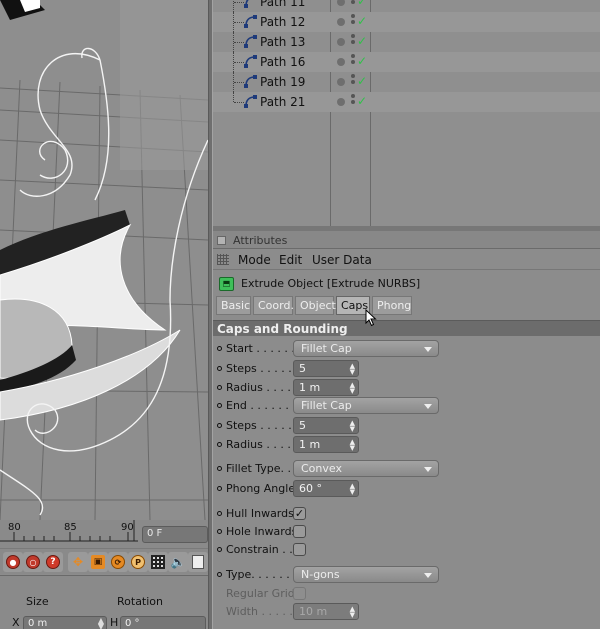  What do you see at coordinates (233, 305) in the screenshot?
I see `tab-basic: Basic` at bounding box center [233, 305].